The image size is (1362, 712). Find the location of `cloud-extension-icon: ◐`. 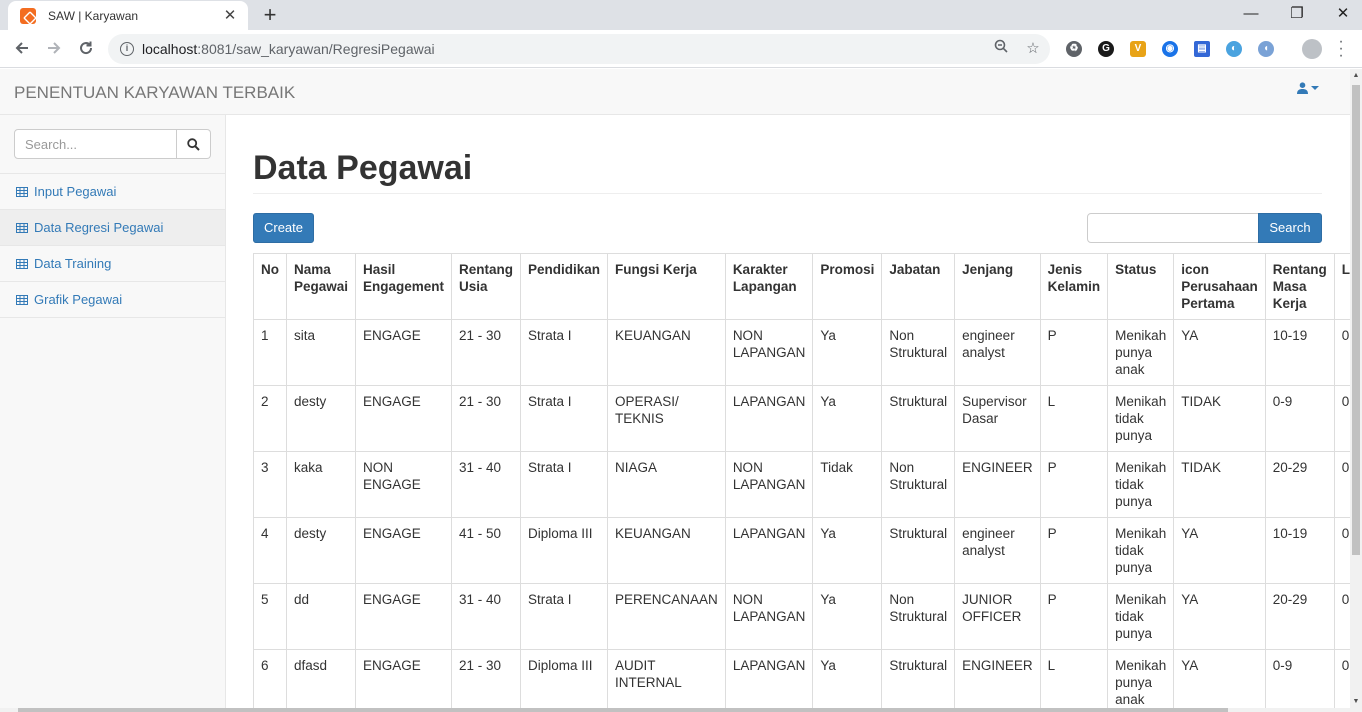

cloud-extension-icon: ◐ is located at coordinates (1234, 49).